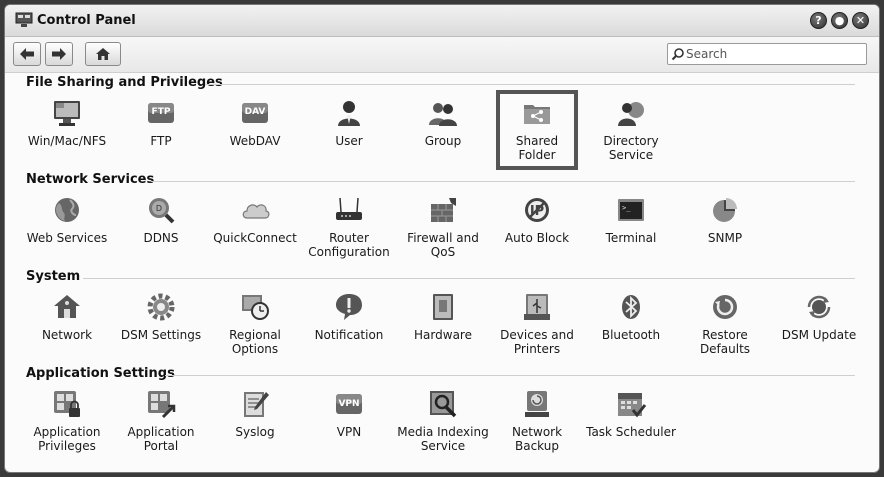 Image resolution: width=884 pixels, height=477 pixels. I want to click on control-panel-item-network-backup: Network Backup, so click(537, 420).